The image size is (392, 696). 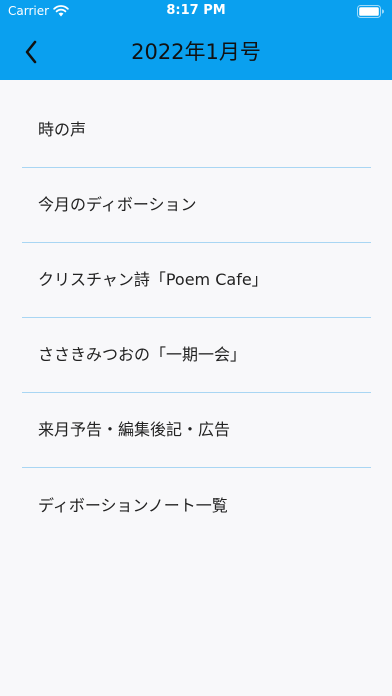 I want to click on menu-item-toki-no-koe: 時の声, so click(x=196, y=130).